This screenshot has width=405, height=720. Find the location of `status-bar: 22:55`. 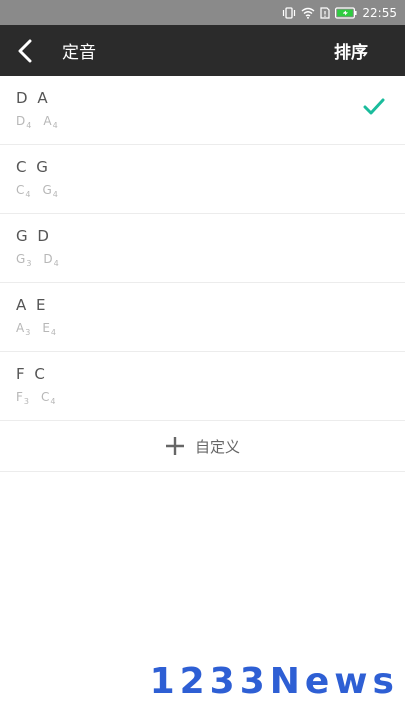

status-bar: 22:55 is located at coordinates (202, 12).